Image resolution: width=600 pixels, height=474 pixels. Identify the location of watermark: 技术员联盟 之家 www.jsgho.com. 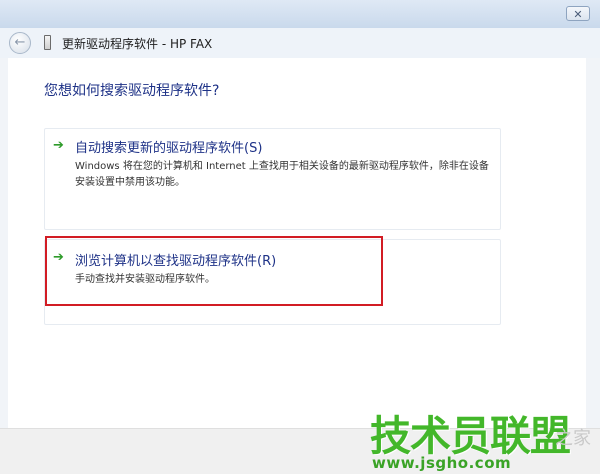
(485, 437).